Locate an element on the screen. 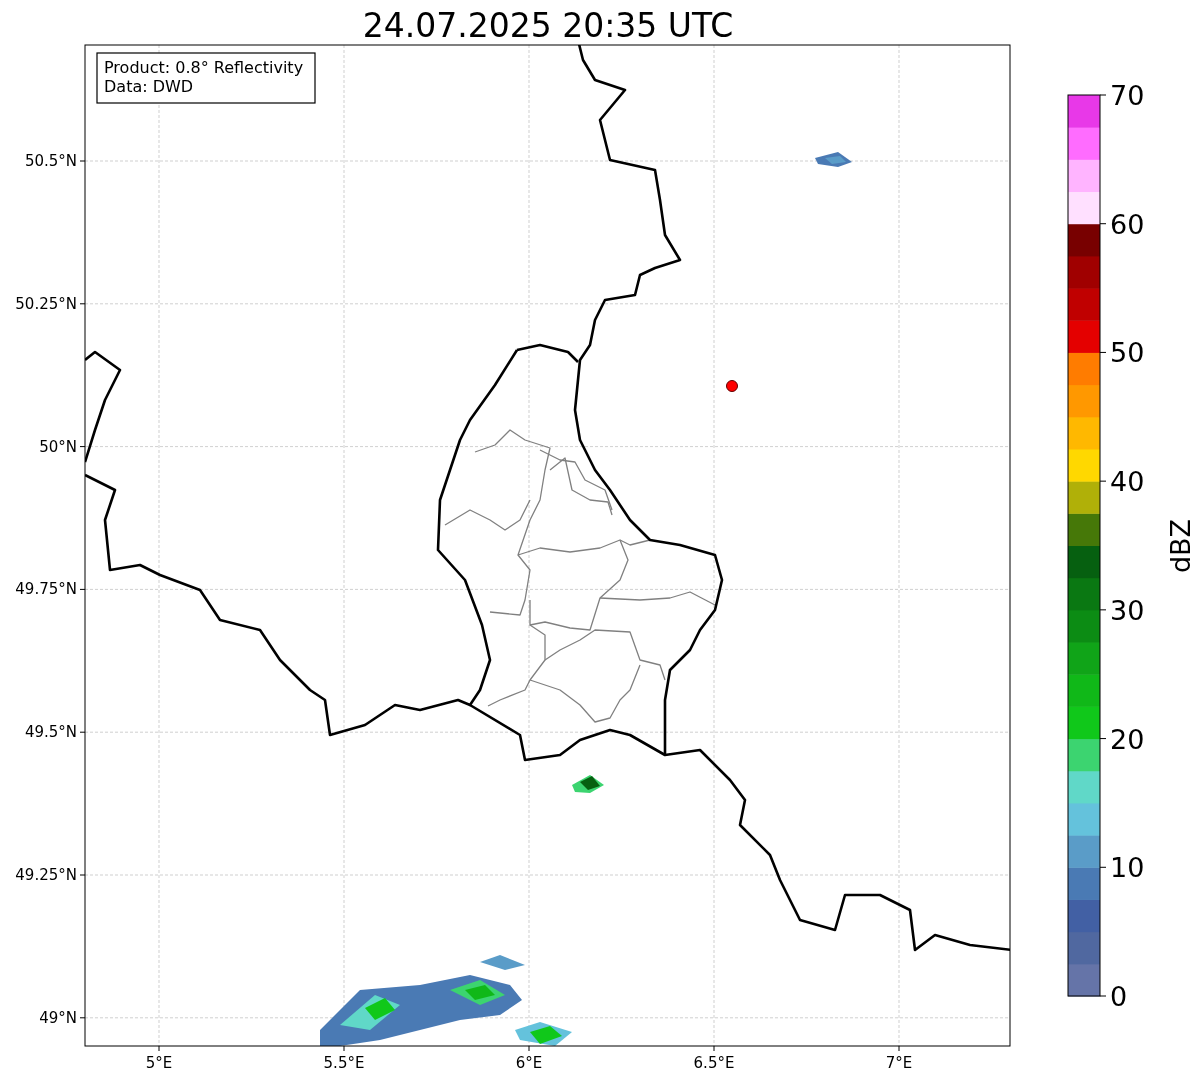  colorbar-tick-label: 60 is located at coordinates (1127, 224).